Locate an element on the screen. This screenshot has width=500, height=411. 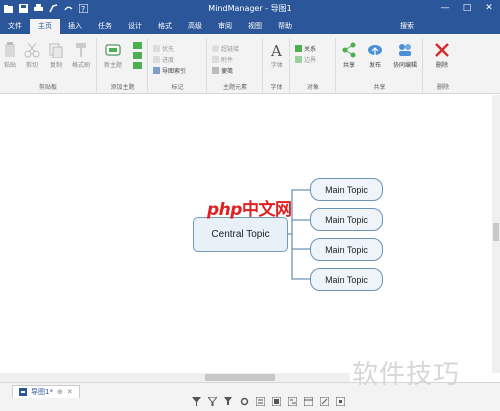
copy-icon is located at coordinates (56, 50).